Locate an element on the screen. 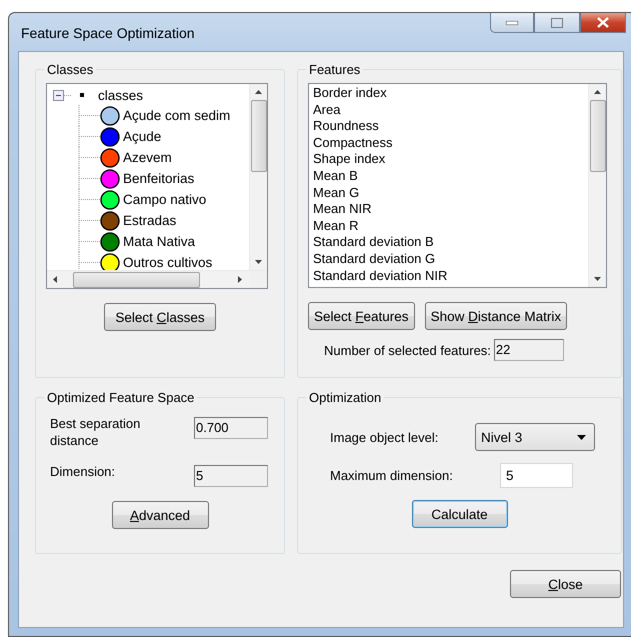 The height and width of the screenshot is (637, 631). close-button: Close is located at coordinates (565, 584).